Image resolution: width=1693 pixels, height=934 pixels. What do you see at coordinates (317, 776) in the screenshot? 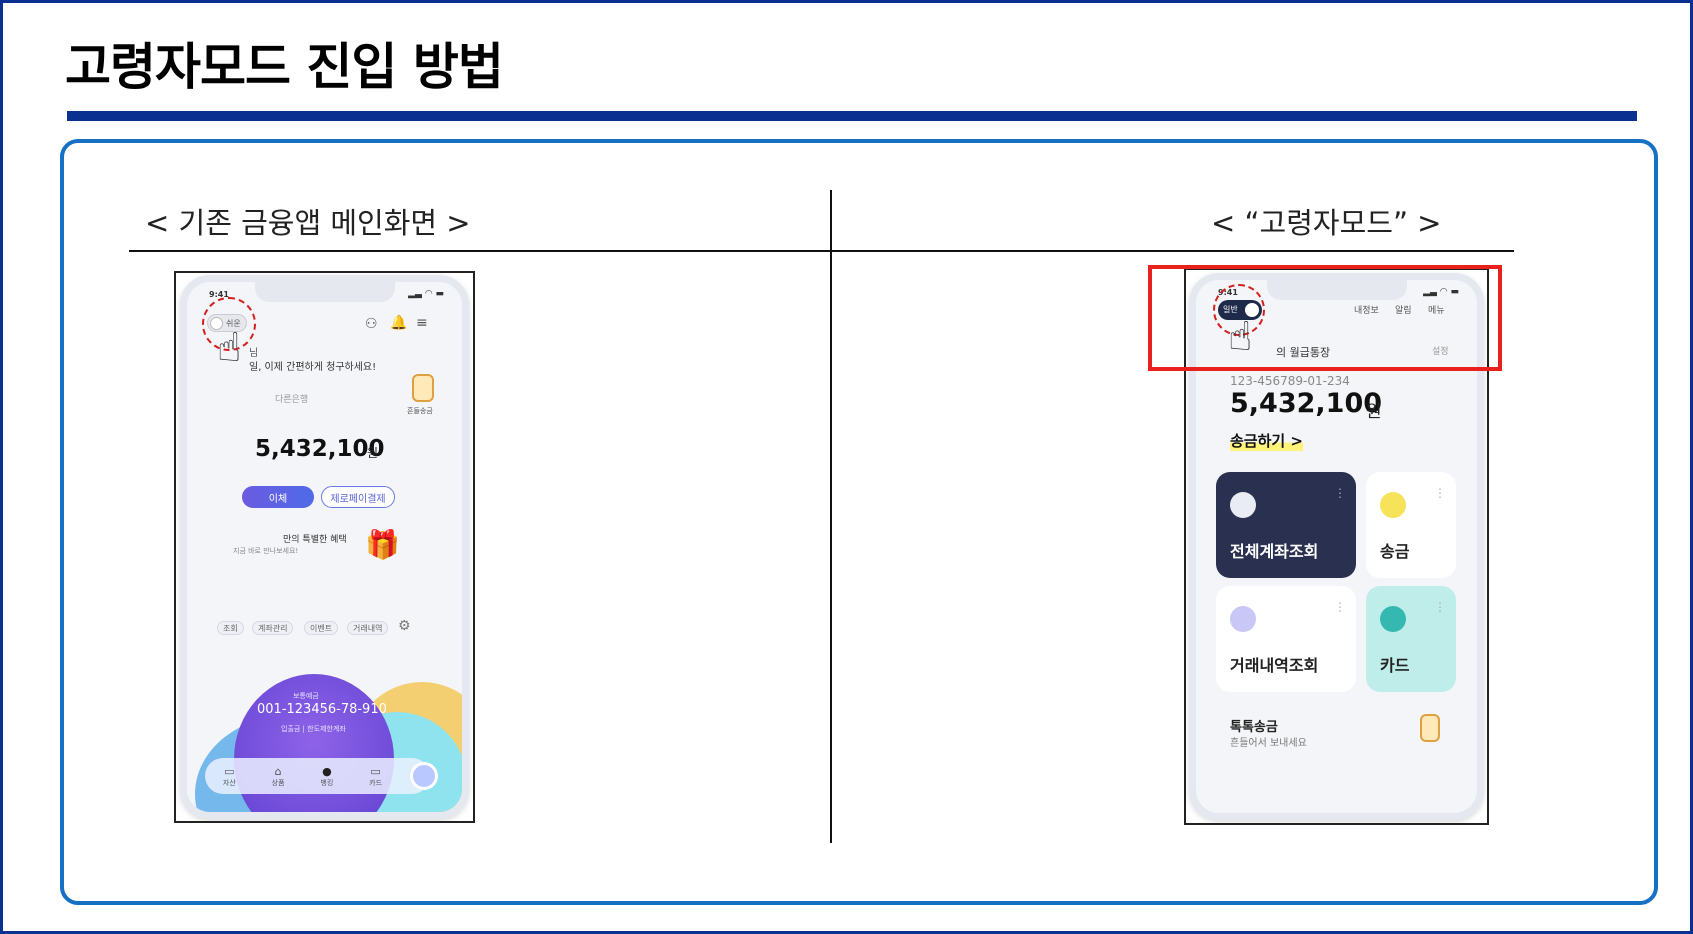
I see `bottom-tab-bar: ▭ 자산 ⌂ 상품 ● 뱅킹 ▭ 카드` at bounding box center [317, 776].